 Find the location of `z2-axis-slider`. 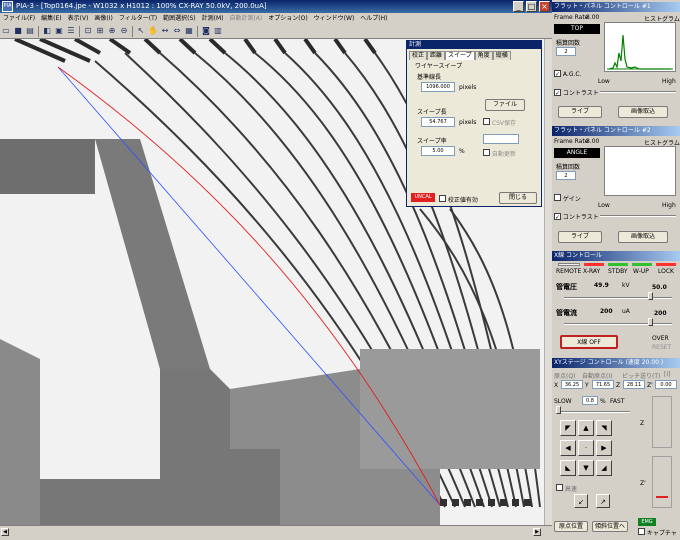

z2-axis-slider is located at coordinates (662, 482).